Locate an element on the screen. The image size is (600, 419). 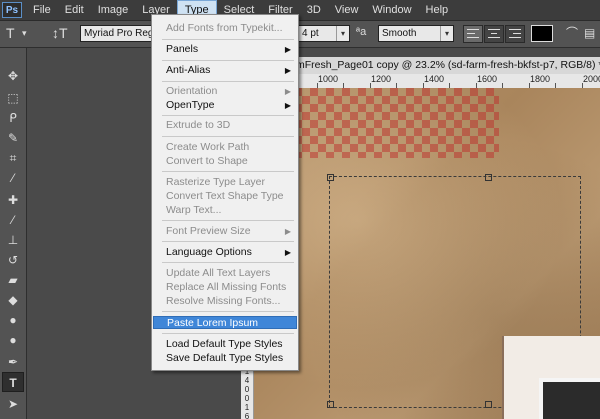
text-color-swatch is located at coordinates (542, 33).